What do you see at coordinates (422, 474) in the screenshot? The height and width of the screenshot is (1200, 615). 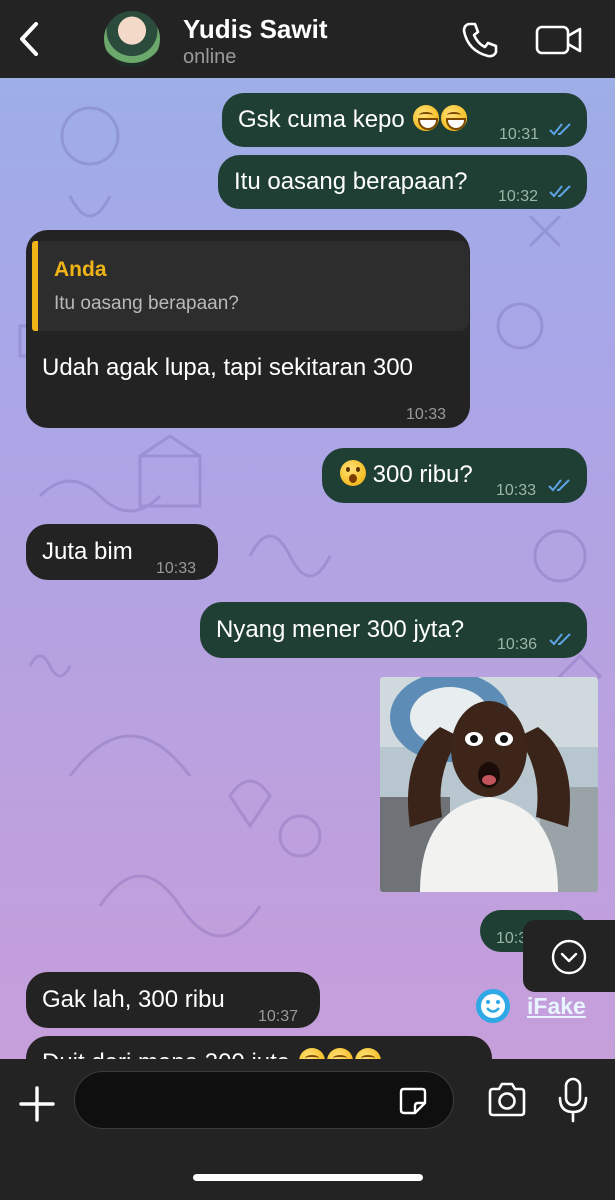 I see `message-text: 300 ribu?` at bounding box center [422, 474].